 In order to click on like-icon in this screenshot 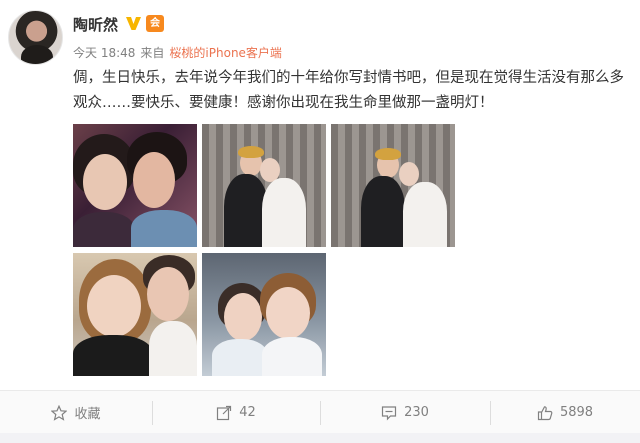, I will do `click(545, 412)`.